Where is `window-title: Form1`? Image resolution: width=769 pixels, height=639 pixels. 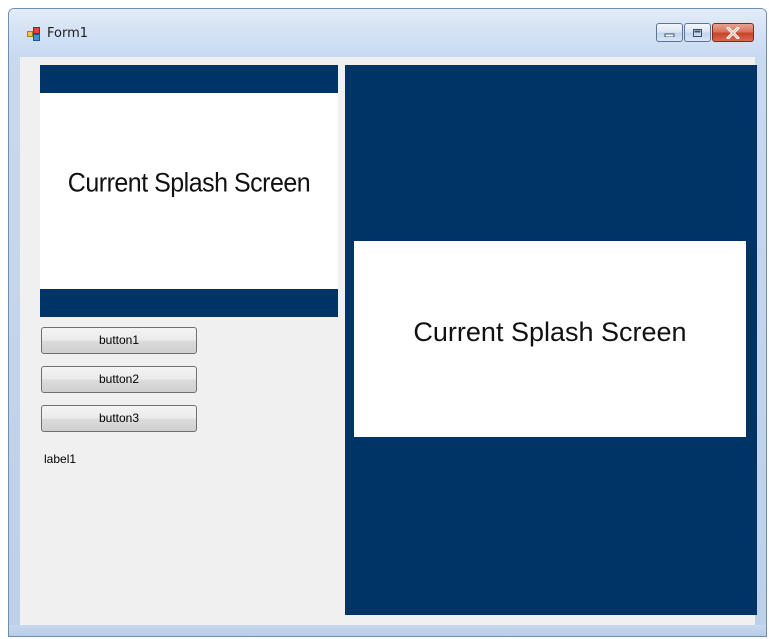 window-title: Form1 is located at coordinates (68, 33).